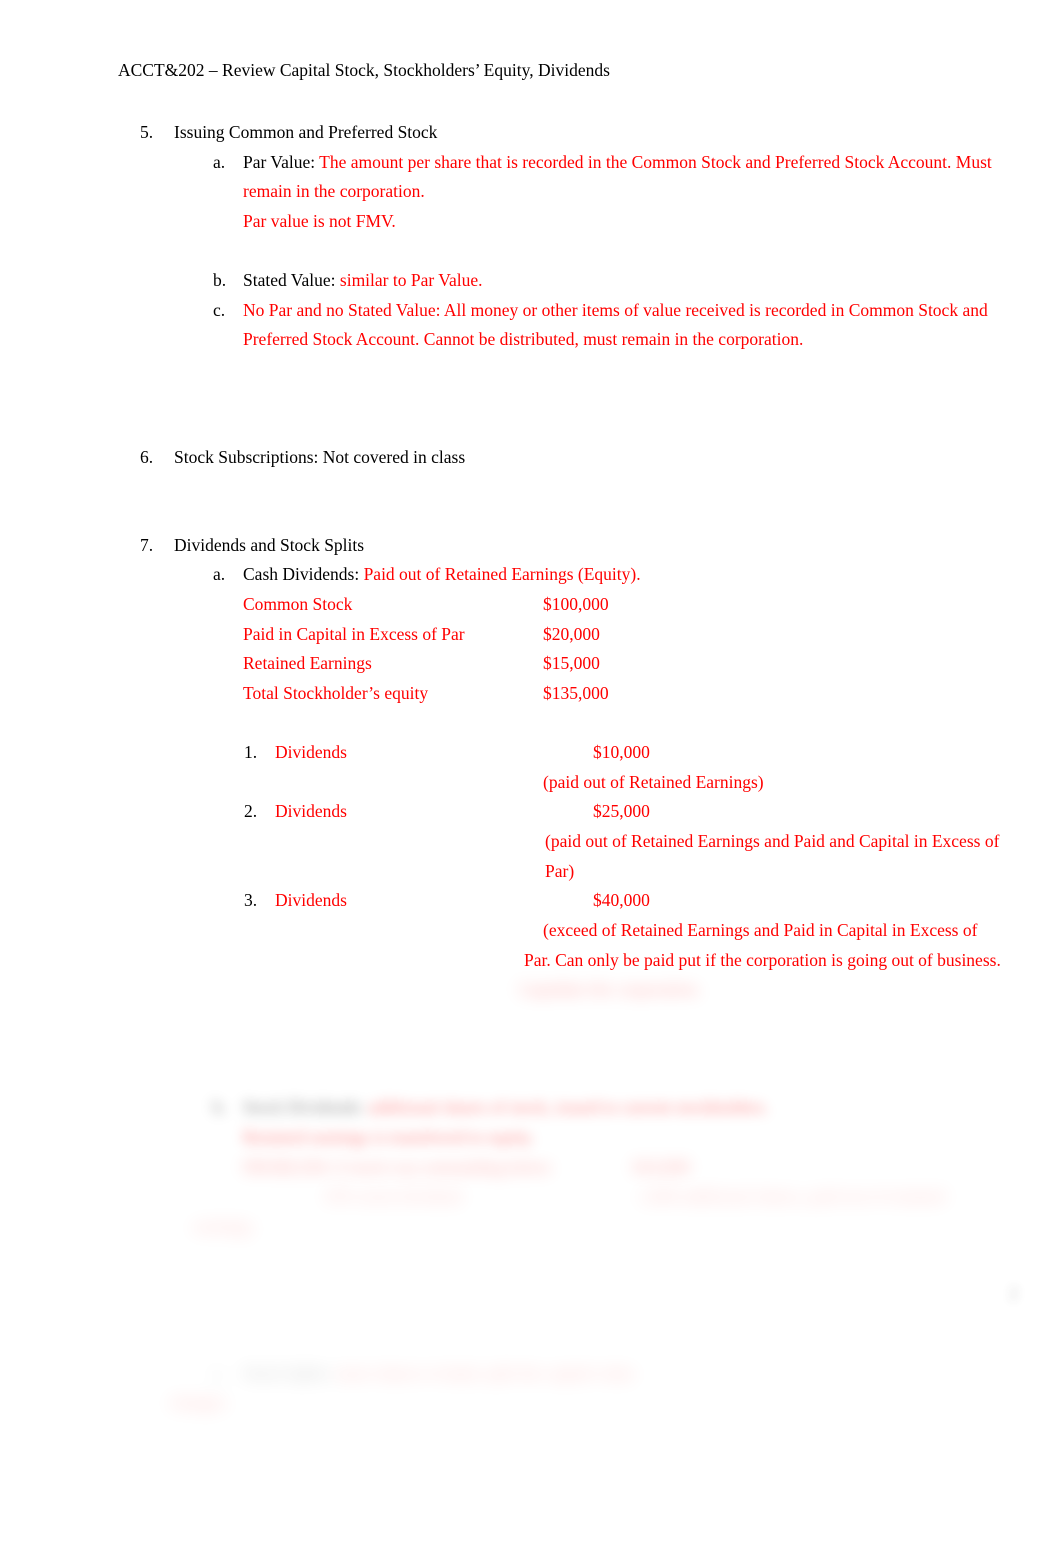 This screenshot has width=1062, height=1556. I want to click on section-7-item-c-marker: c., so click(219, 1372).